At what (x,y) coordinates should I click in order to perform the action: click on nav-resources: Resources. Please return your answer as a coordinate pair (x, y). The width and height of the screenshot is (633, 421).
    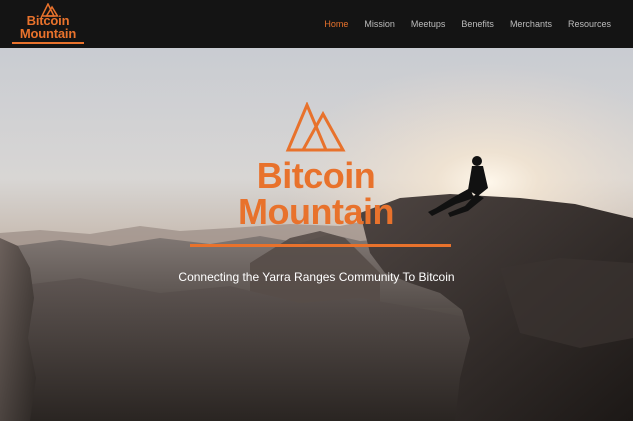
    Looking at the image, I should click on (589, 24).